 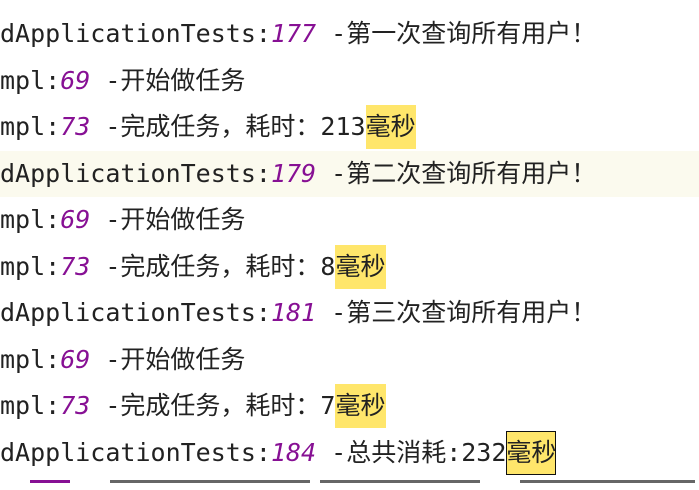 I want to click on log-message: -完成任务，耗时：7, so click(x=213, y=405).